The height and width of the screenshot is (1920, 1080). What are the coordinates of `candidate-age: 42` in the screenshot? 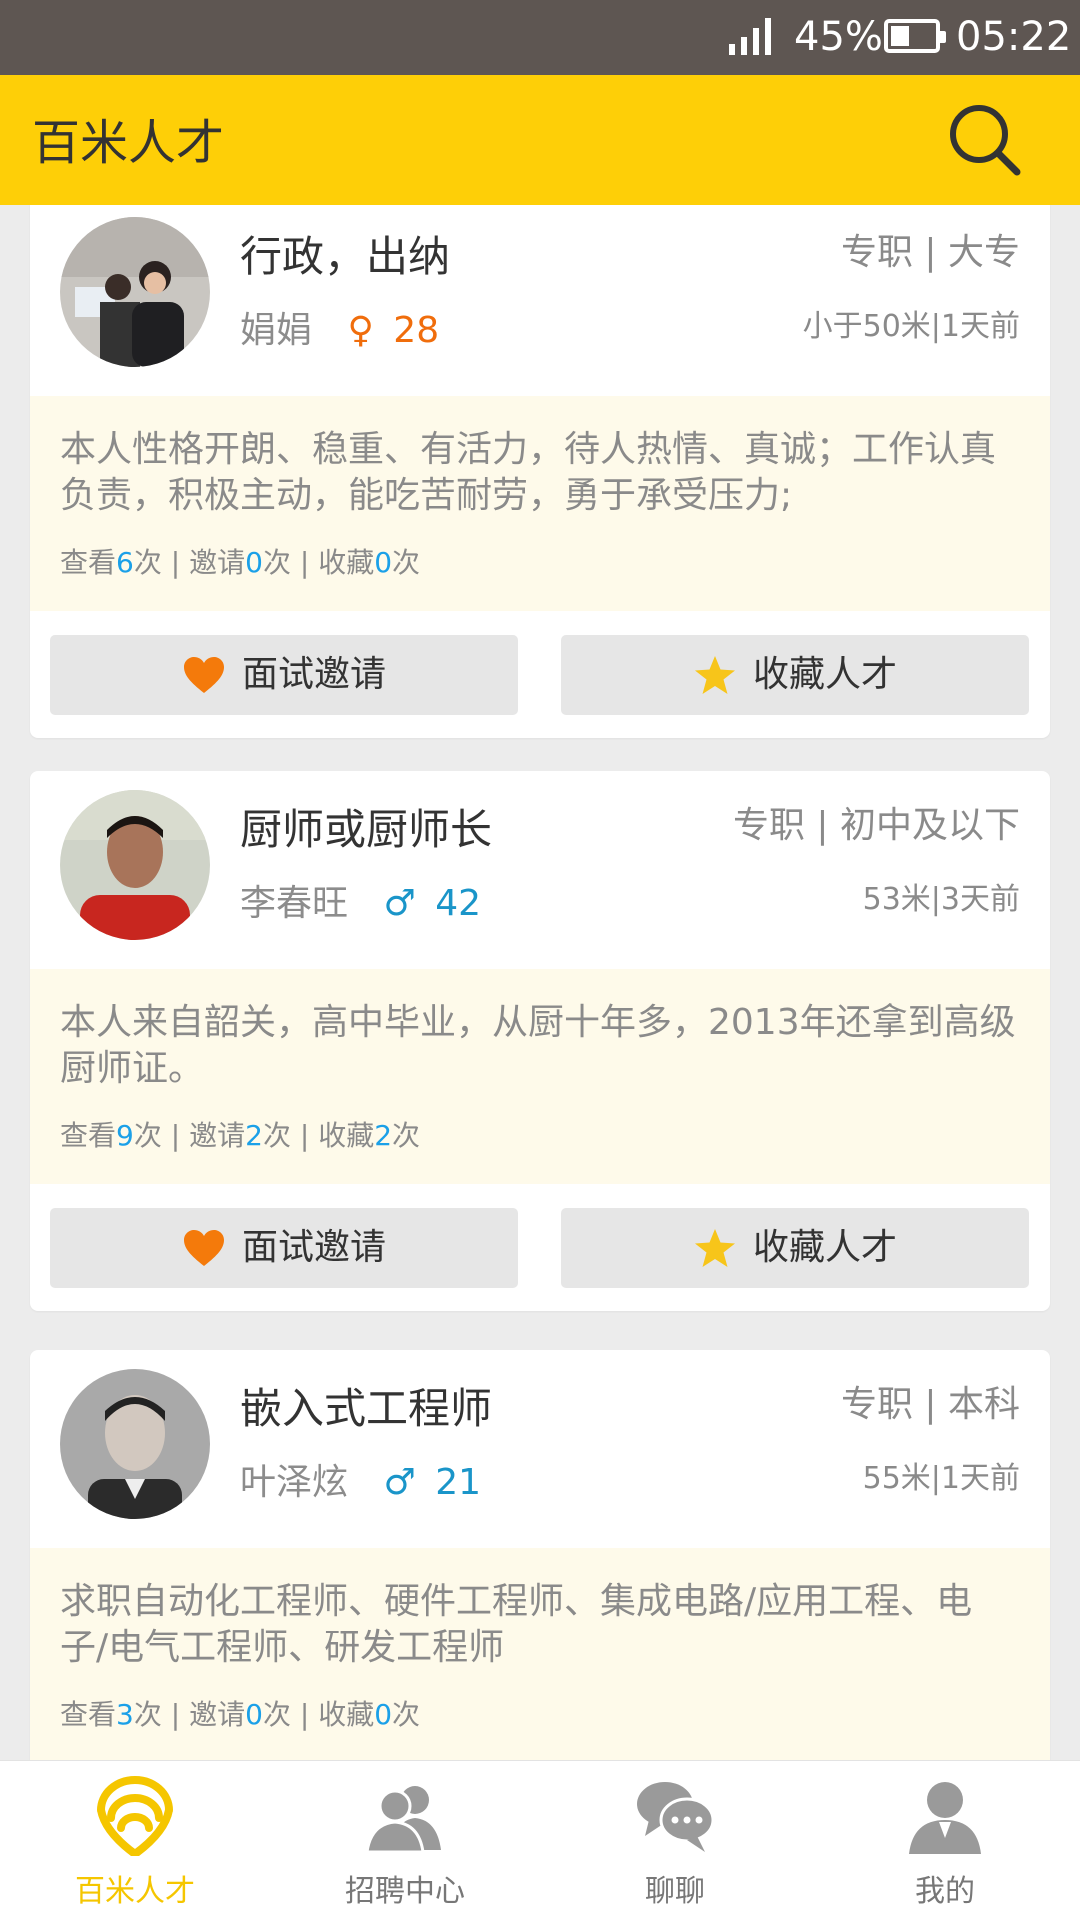 It's located at (458, 903).